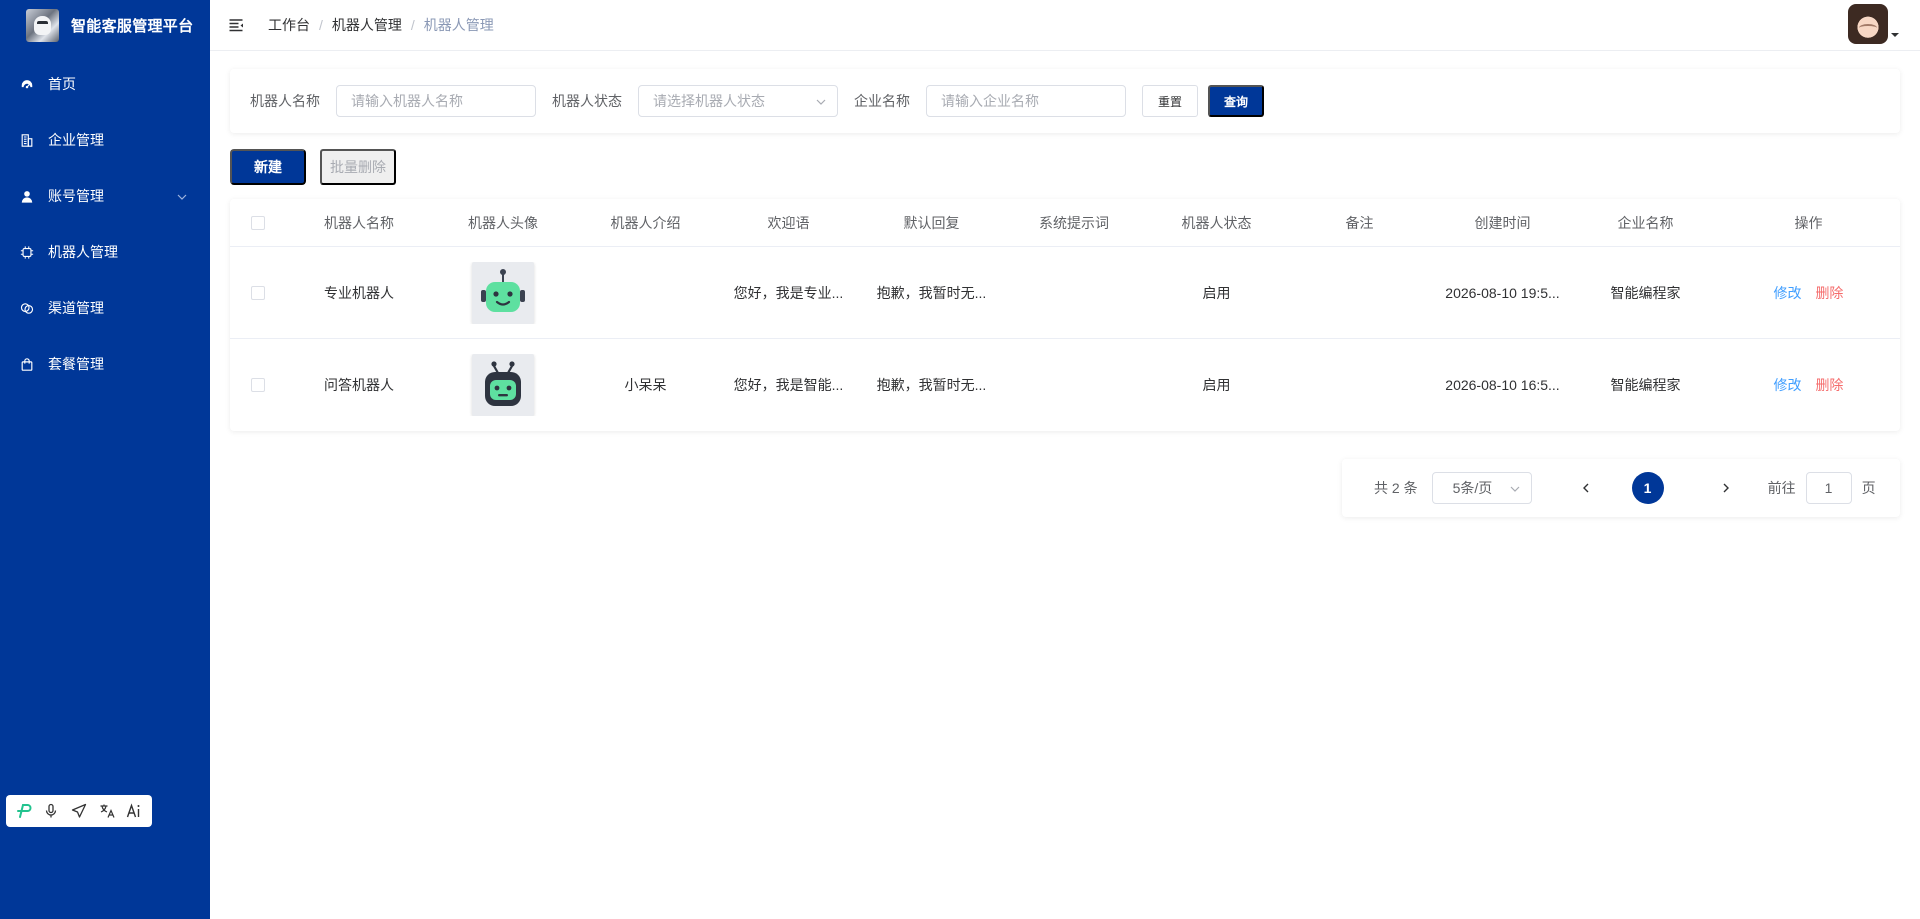  I want to click on top-header: 工作台 / 机器人管理 / 机器人管理, so click(1065, 25).